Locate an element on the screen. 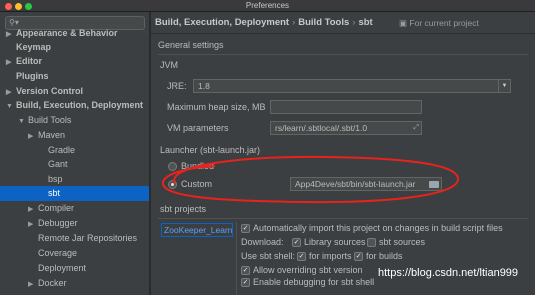  sidebar-item: sbt is located at coordinates (74, 193).